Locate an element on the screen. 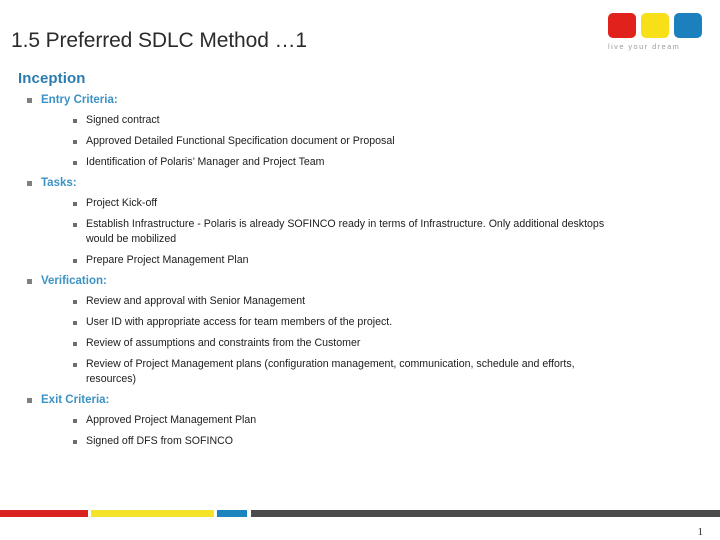 This screenshot has width=720, height=540. bullet-item-text: Prepare Project Management Plan is located at coordinates (167, 260).